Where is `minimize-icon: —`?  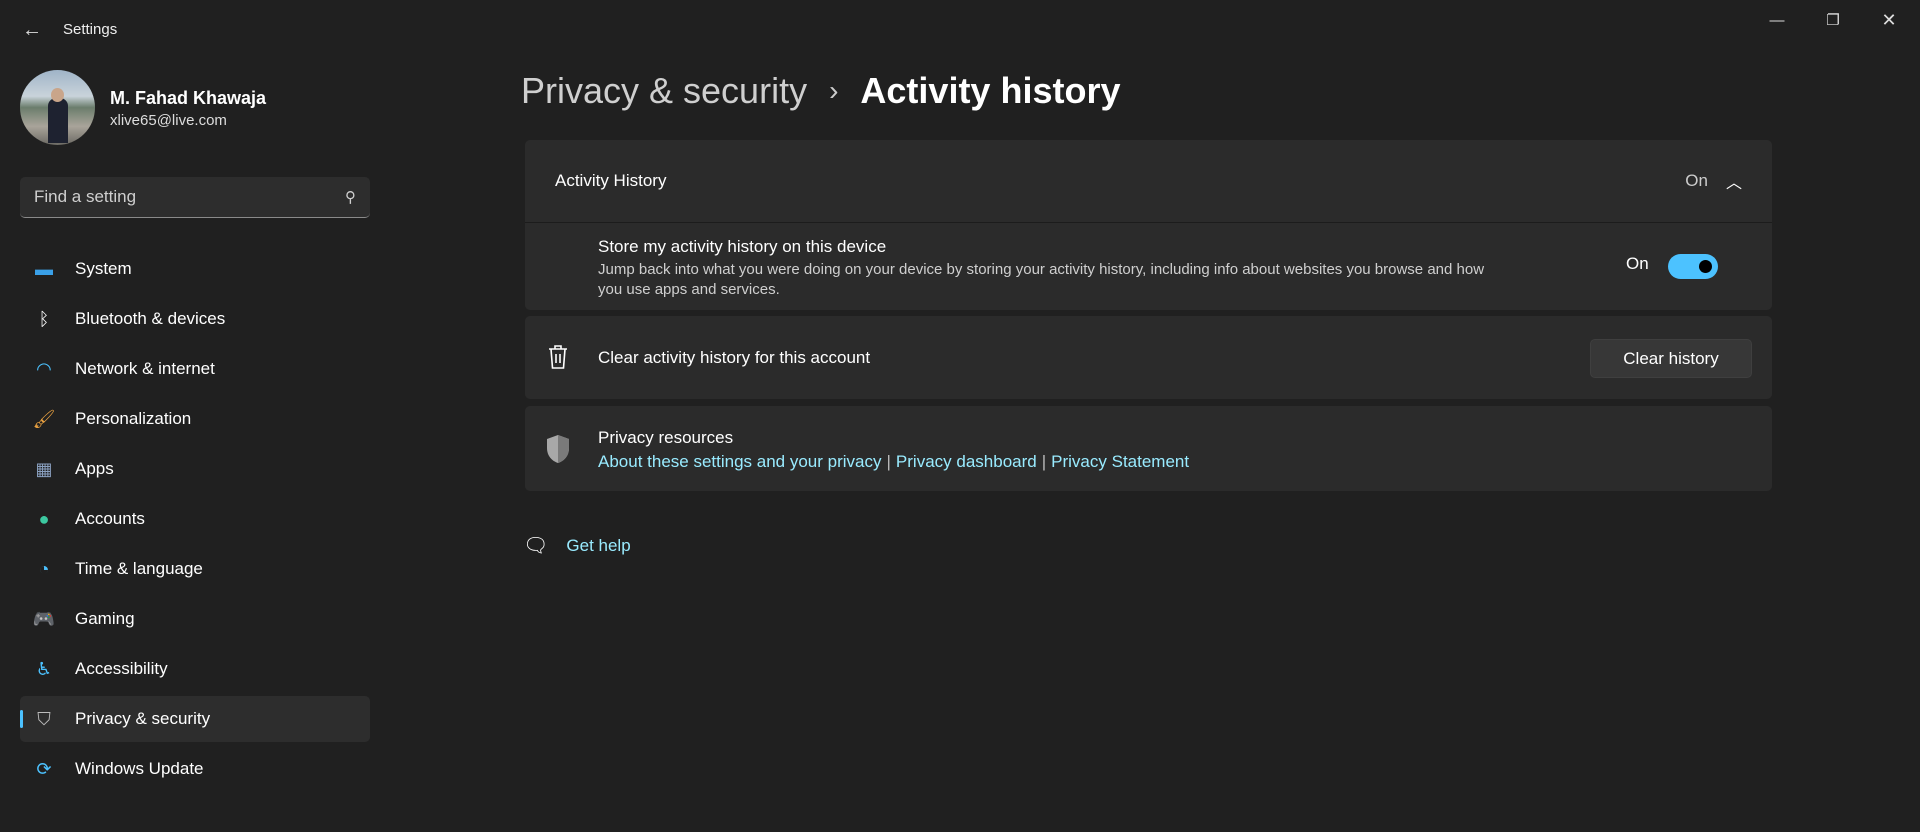 minimize-icon: — is located at coordinates (1777, 20).